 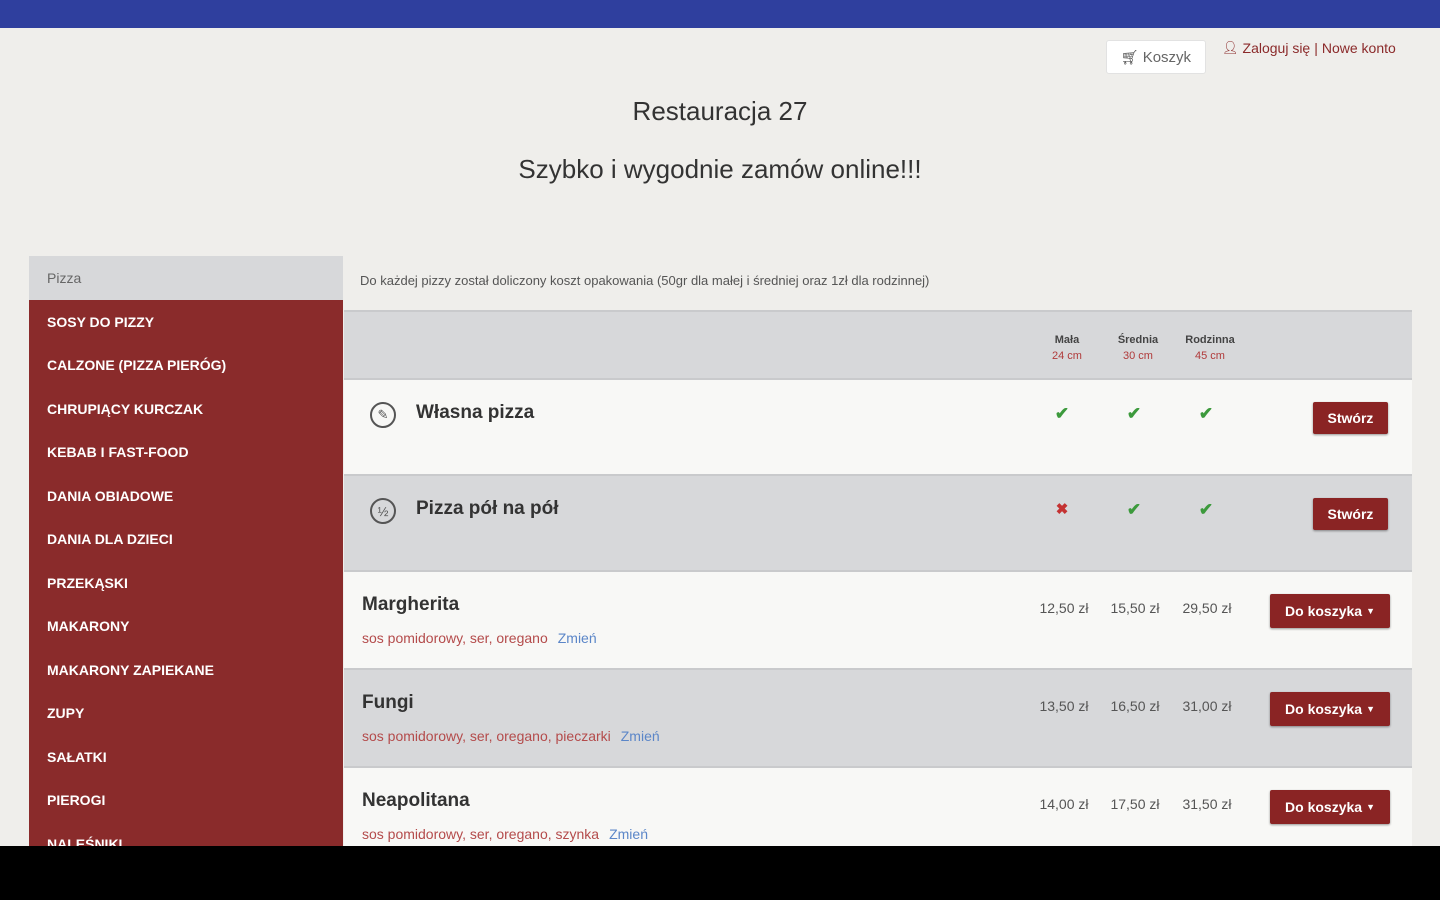 What do you see at coordinates (1210, 356) in the screenshot?
I see `size-dimension: 45 cm` at bounding box center [1210, 356].